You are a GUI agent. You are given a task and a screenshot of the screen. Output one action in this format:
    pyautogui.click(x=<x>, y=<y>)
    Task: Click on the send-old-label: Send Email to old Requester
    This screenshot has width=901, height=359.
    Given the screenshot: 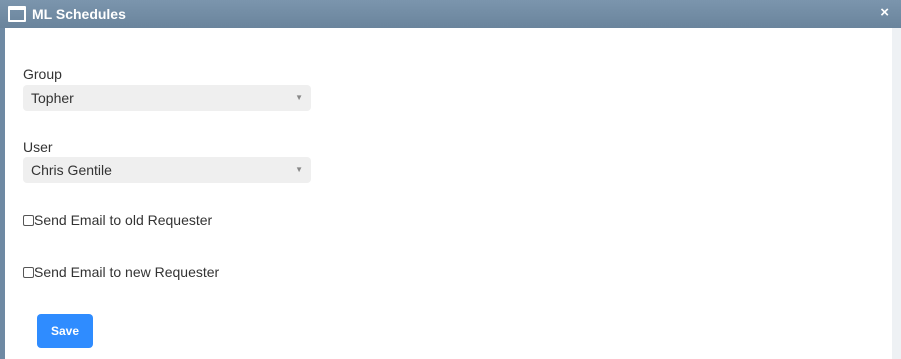 What is the action you would take?
    pyautogui.click(x=123, y=220)
    